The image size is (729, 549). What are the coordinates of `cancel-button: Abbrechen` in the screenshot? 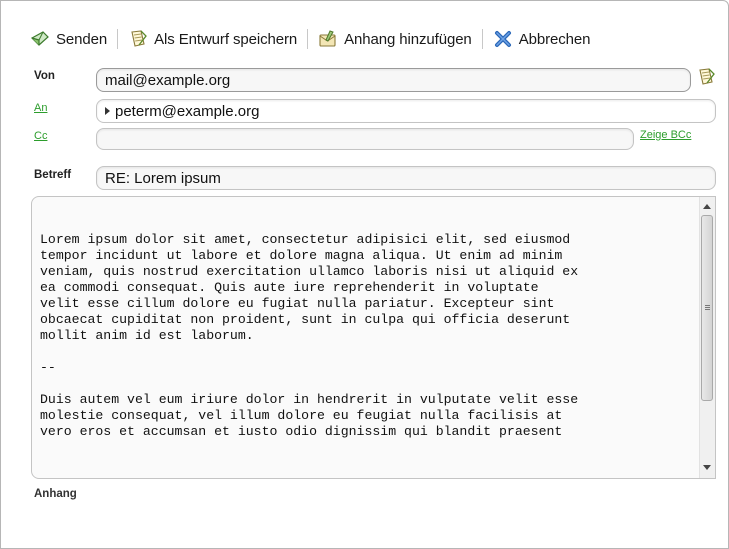 It's located at (542, 39).